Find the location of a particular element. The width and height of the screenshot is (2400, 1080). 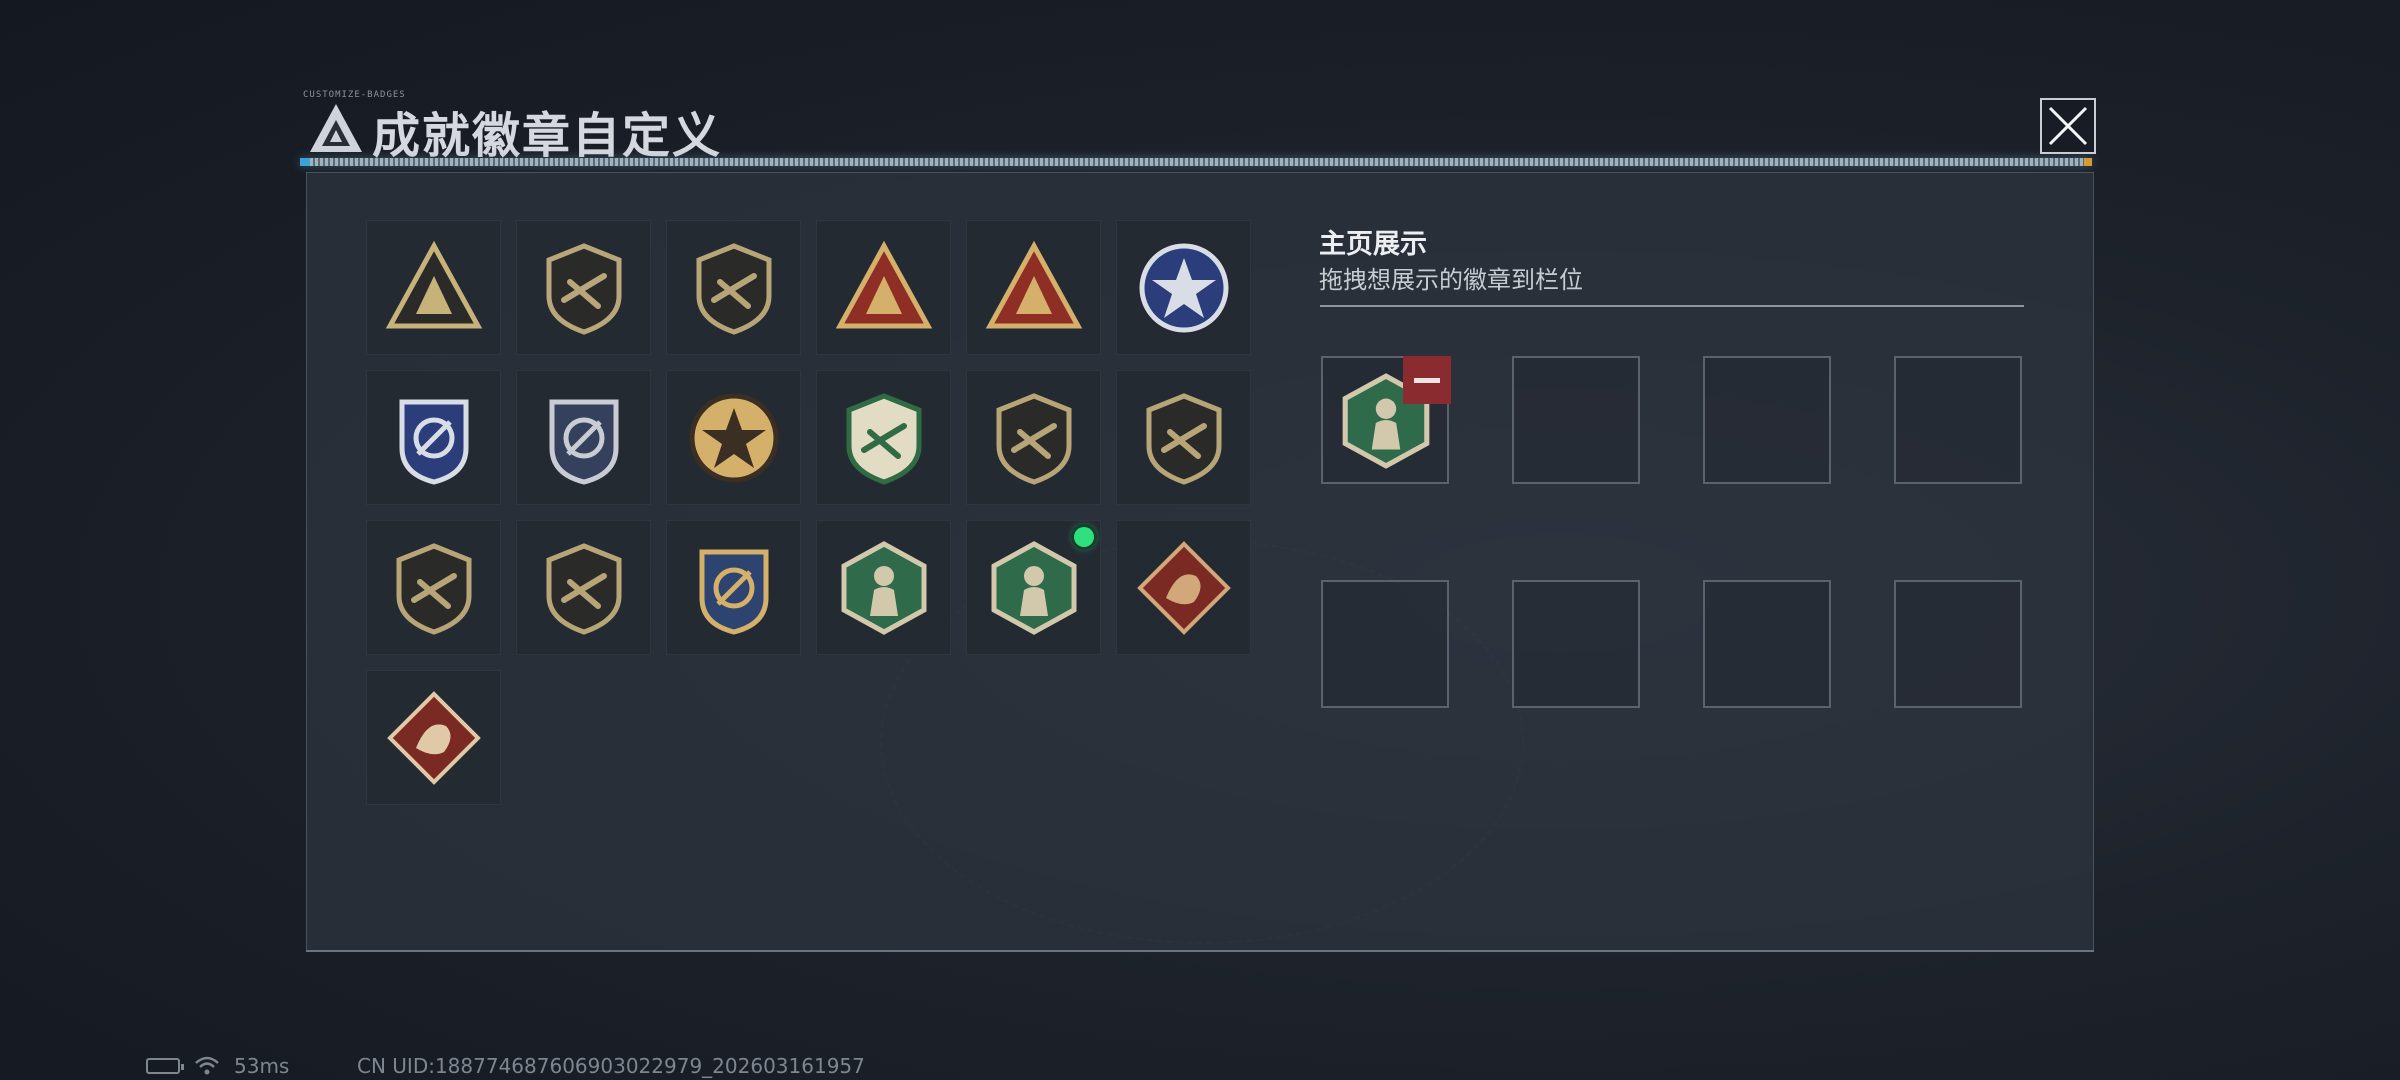

helicopter-shield-badge-icon is located at coordinates (583, 288).